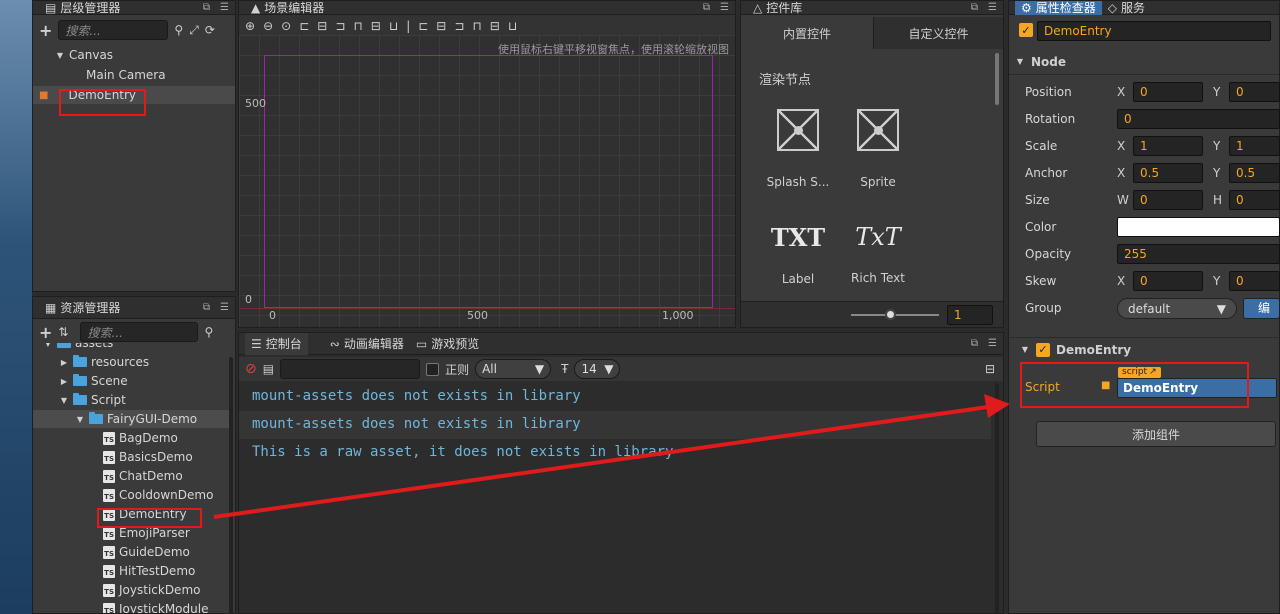  I want to click on tree-item-main-camera: Main Camera, so click(126, 75).